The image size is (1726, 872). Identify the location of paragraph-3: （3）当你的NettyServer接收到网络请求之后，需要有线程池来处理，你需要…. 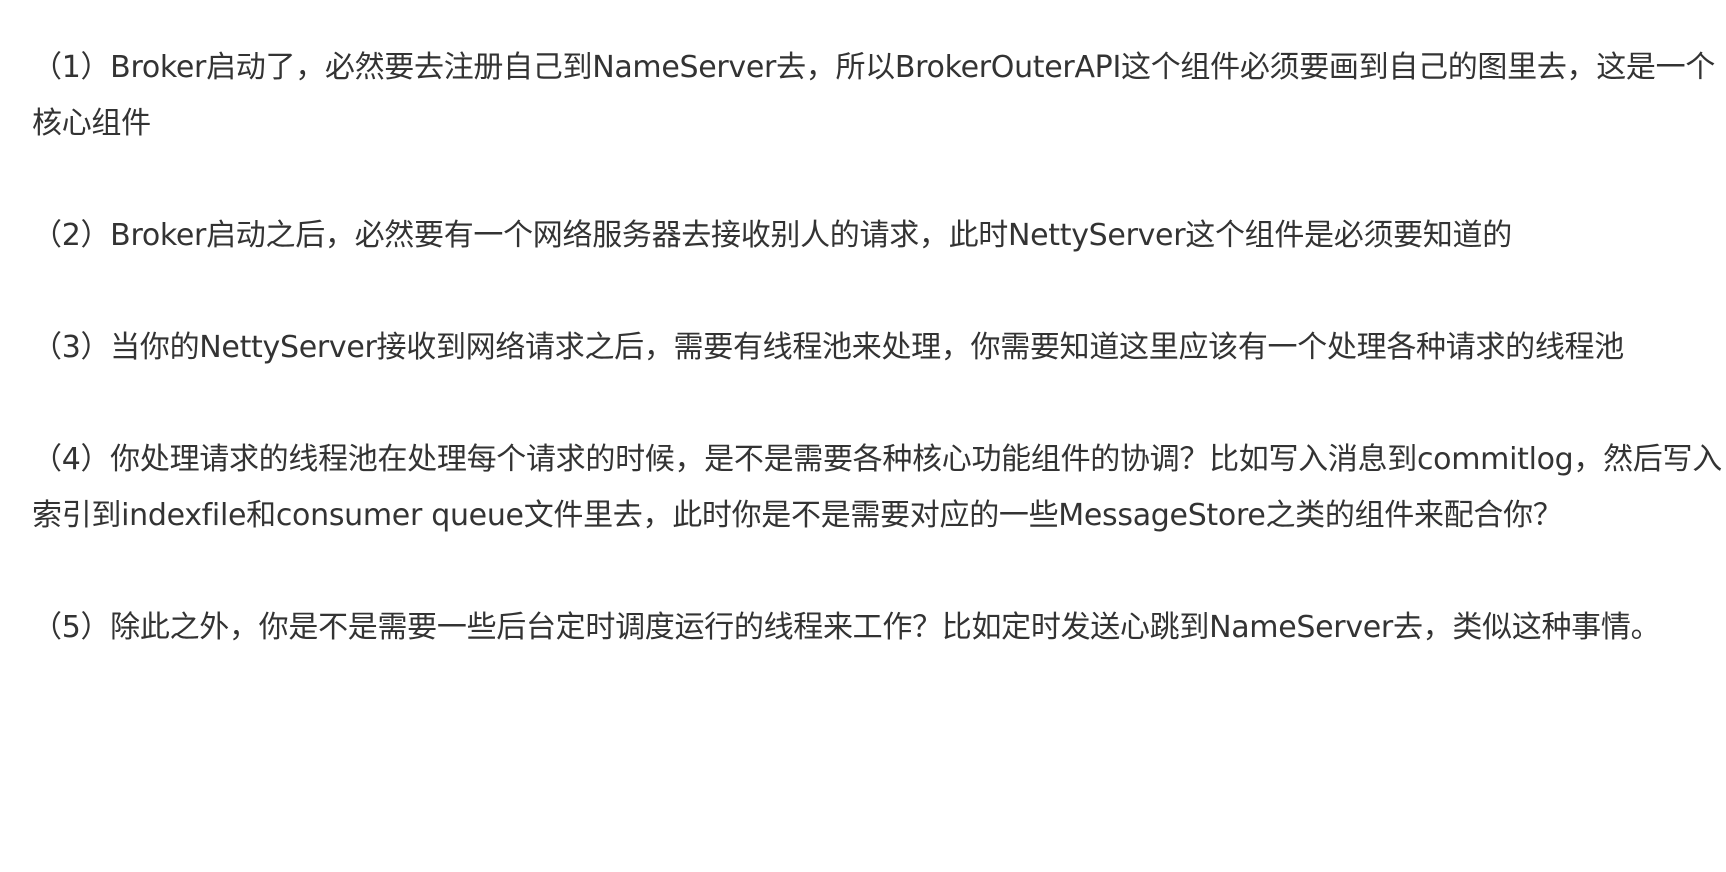
(828, 347).